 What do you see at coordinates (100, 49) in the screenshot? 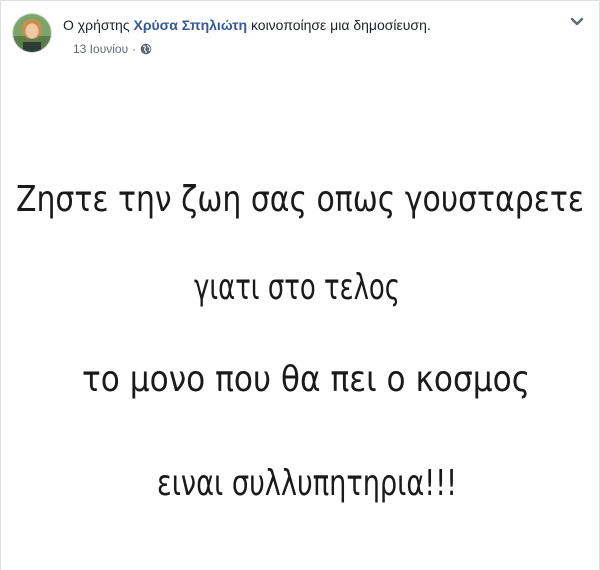
I see `post-date-link: 13 Ιουνίου` at bounding box center [100, 49].